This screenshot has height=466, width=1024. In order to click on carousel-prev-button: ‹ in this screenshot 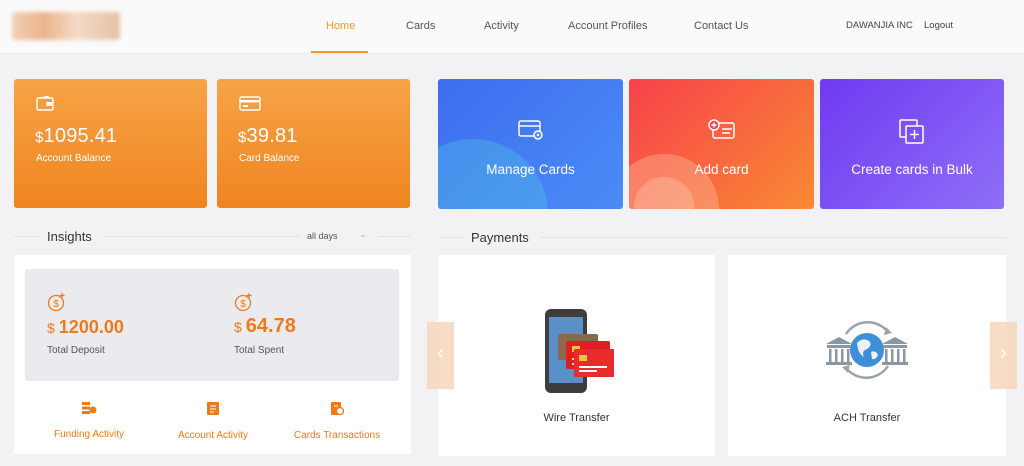, I will do `click(440, 355)`.